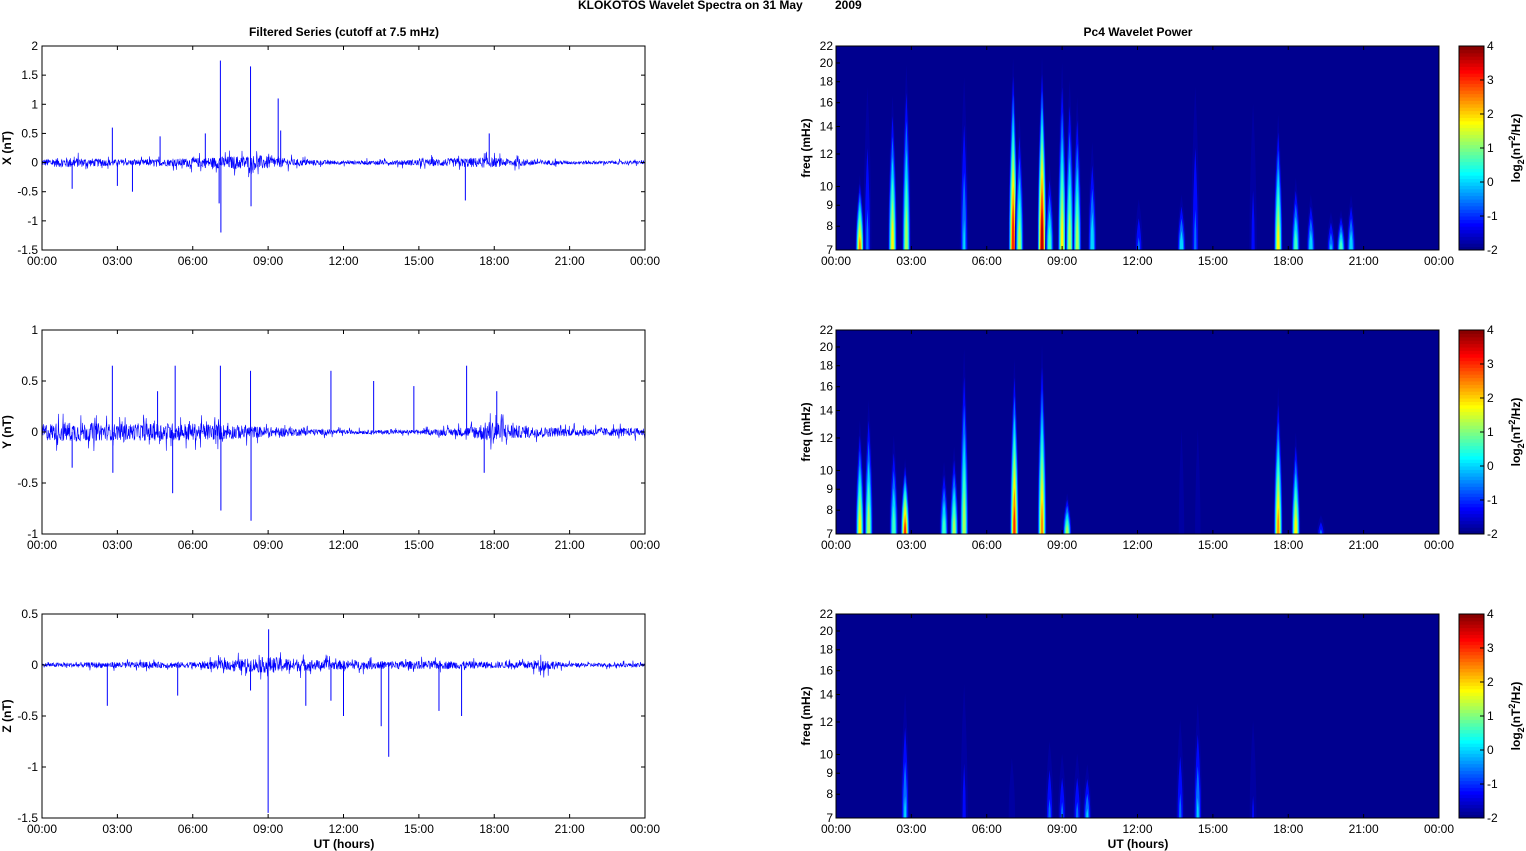 Image resolution: width=1526 pixels, height=851 pixels. What do you see at coordinates (827, 347) in the screenshot?
I see `y-tick-label: 20` at bounding box center [827, 347].